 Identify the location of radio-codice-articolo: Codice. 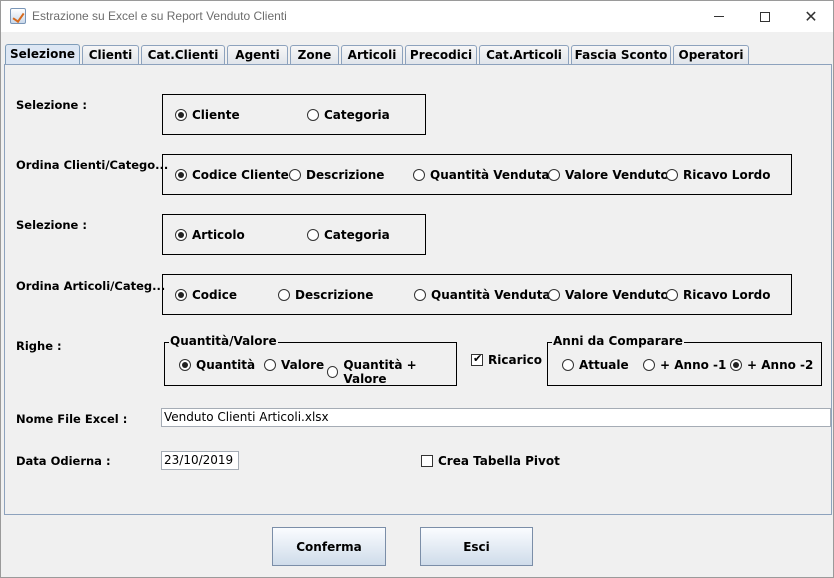
(206, 295).